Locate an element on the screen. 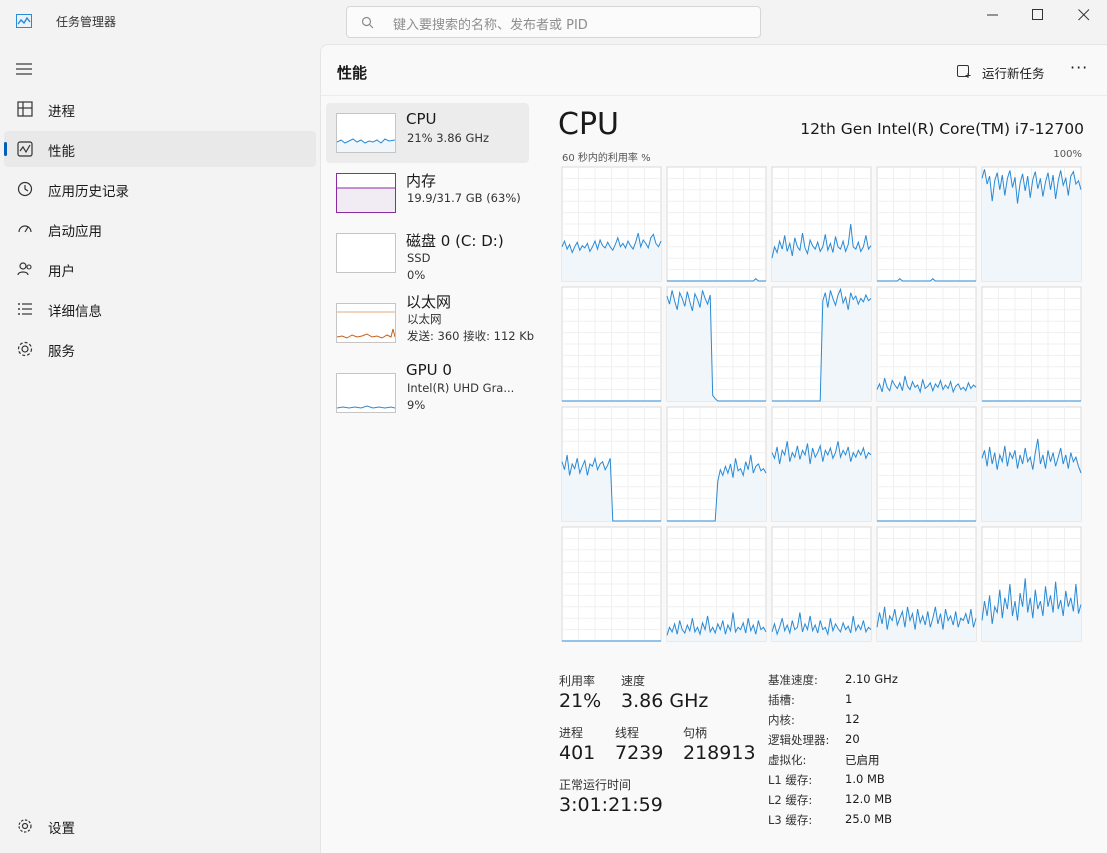 Image resolution: width=1107 pixels, height=853 pixels. info-value: 1 is located at coordinates (849, 699).